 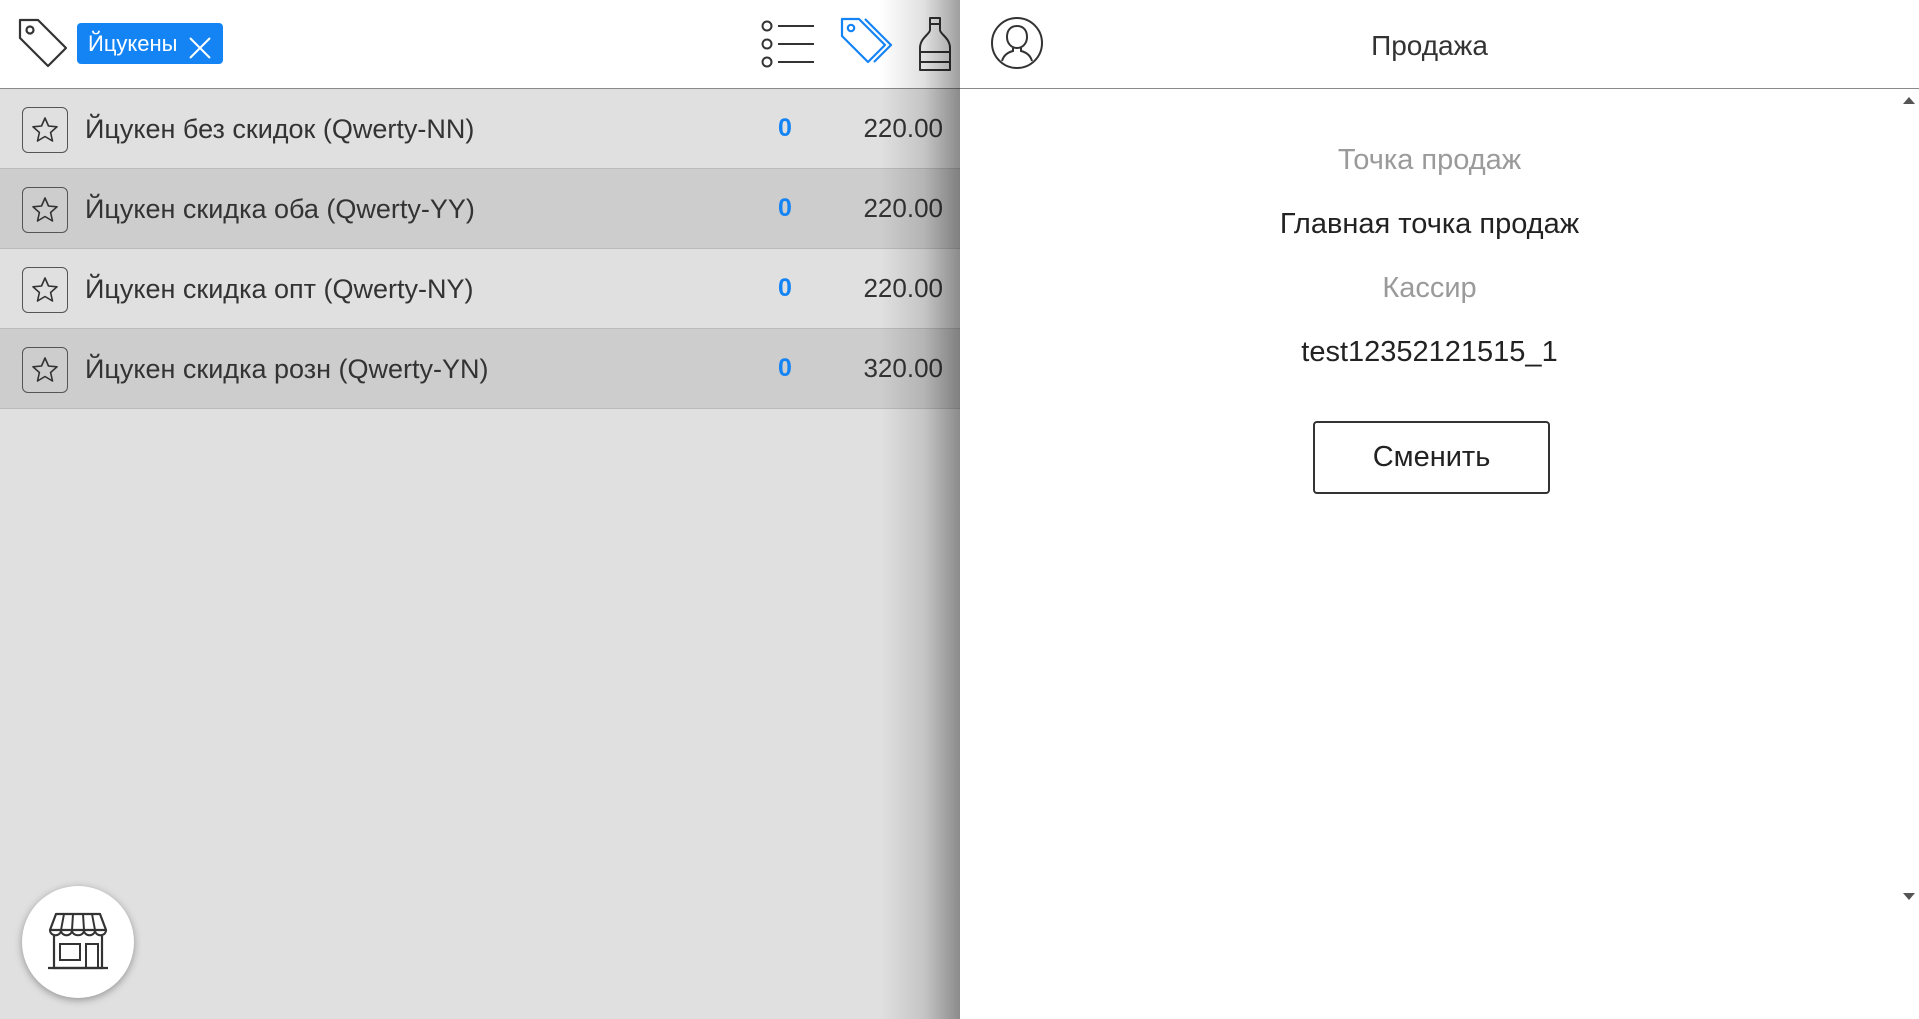 What do you see at coordinates (1909, 896) in the screenshot?
I see `scroll-down-arrow-icon` at bounding box center [1909, 896].